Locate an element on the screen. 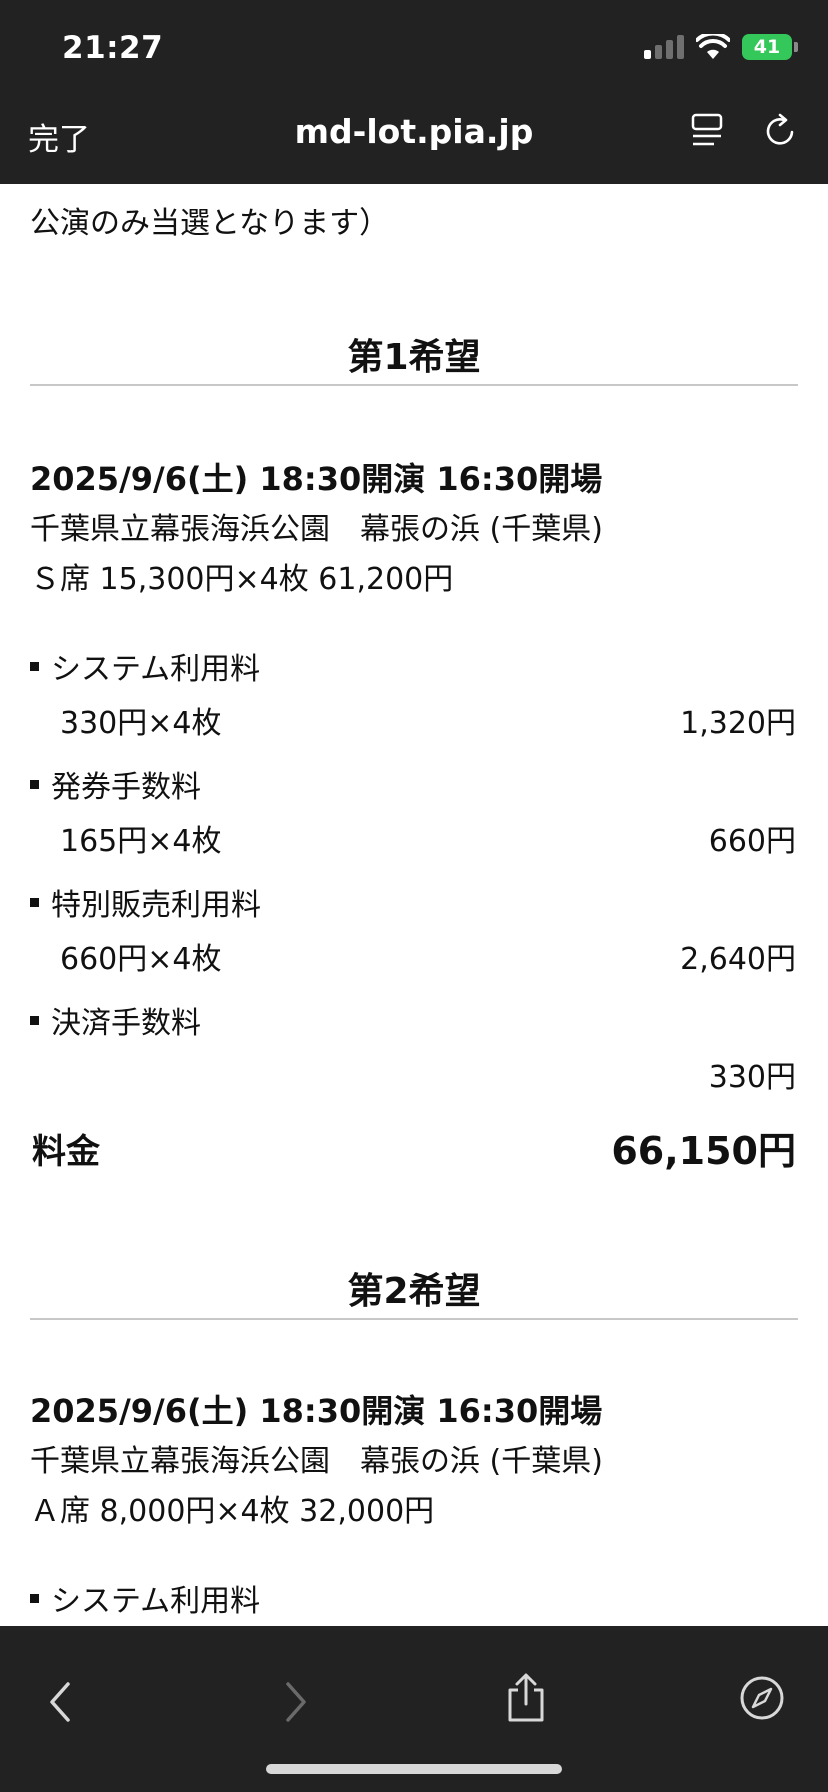  total-amount: 66,150円 is located at coordinates (703, 1151).